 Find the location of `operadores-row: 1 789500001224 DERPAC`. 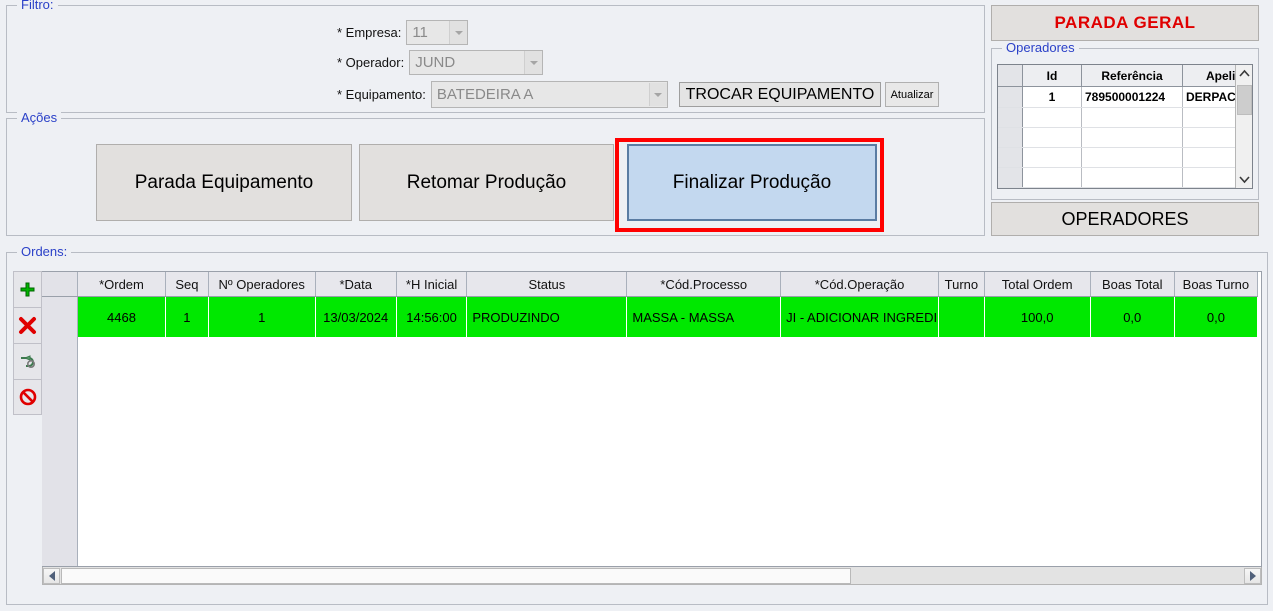

operadores-row: 1 789500001224 DERPAC is located at coordinates (1116, 97).